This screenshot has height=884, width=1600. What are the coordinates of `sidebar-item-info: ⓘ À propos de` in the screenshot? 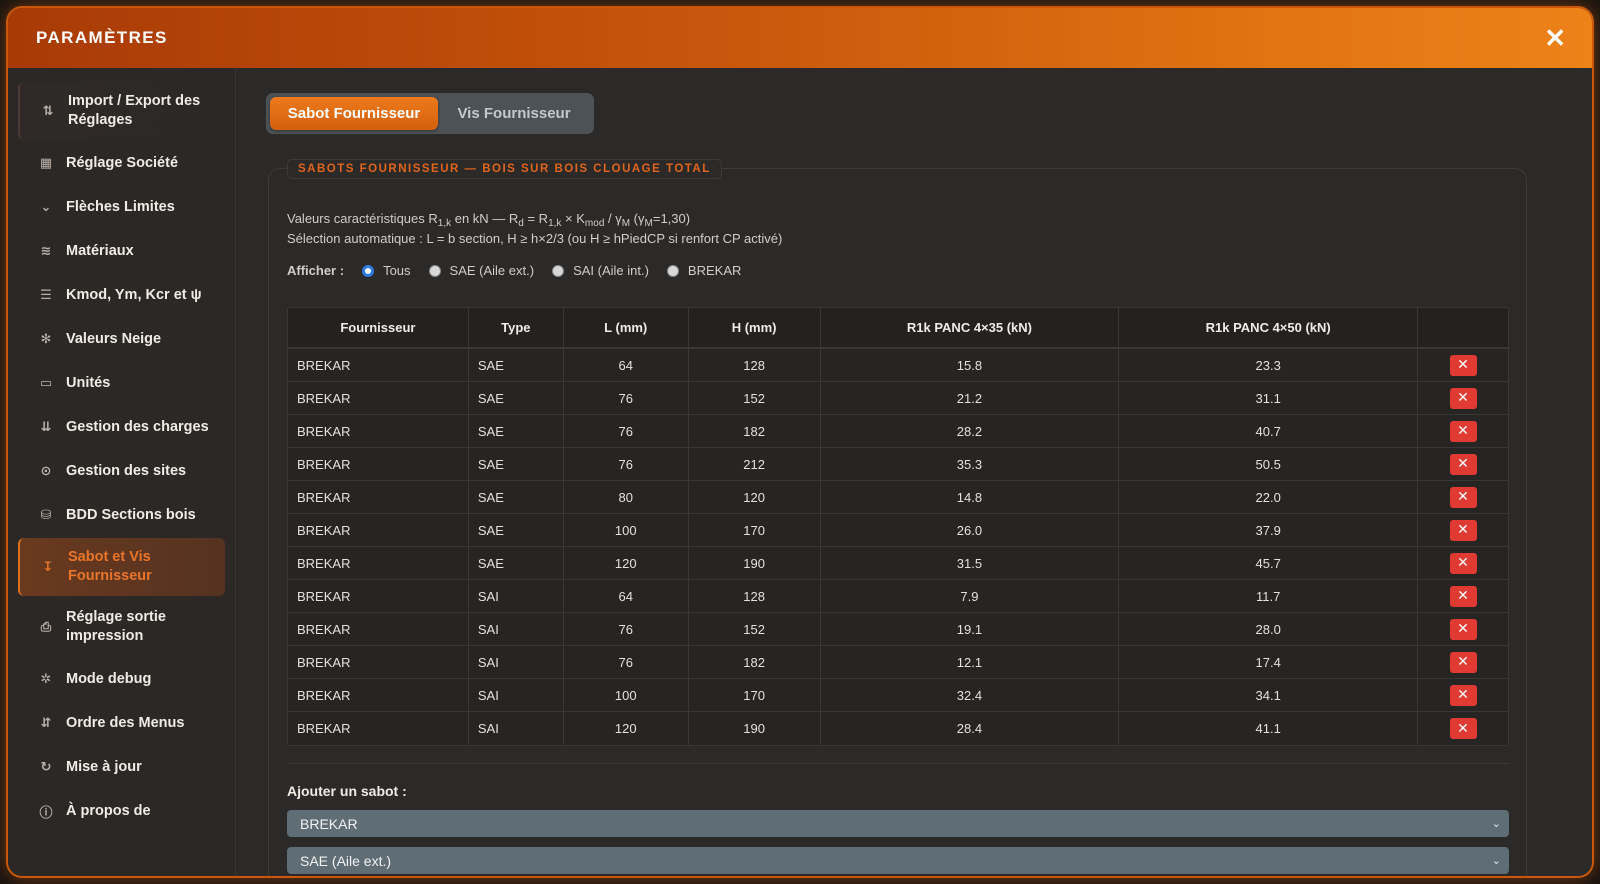 It's located at (121, 811).